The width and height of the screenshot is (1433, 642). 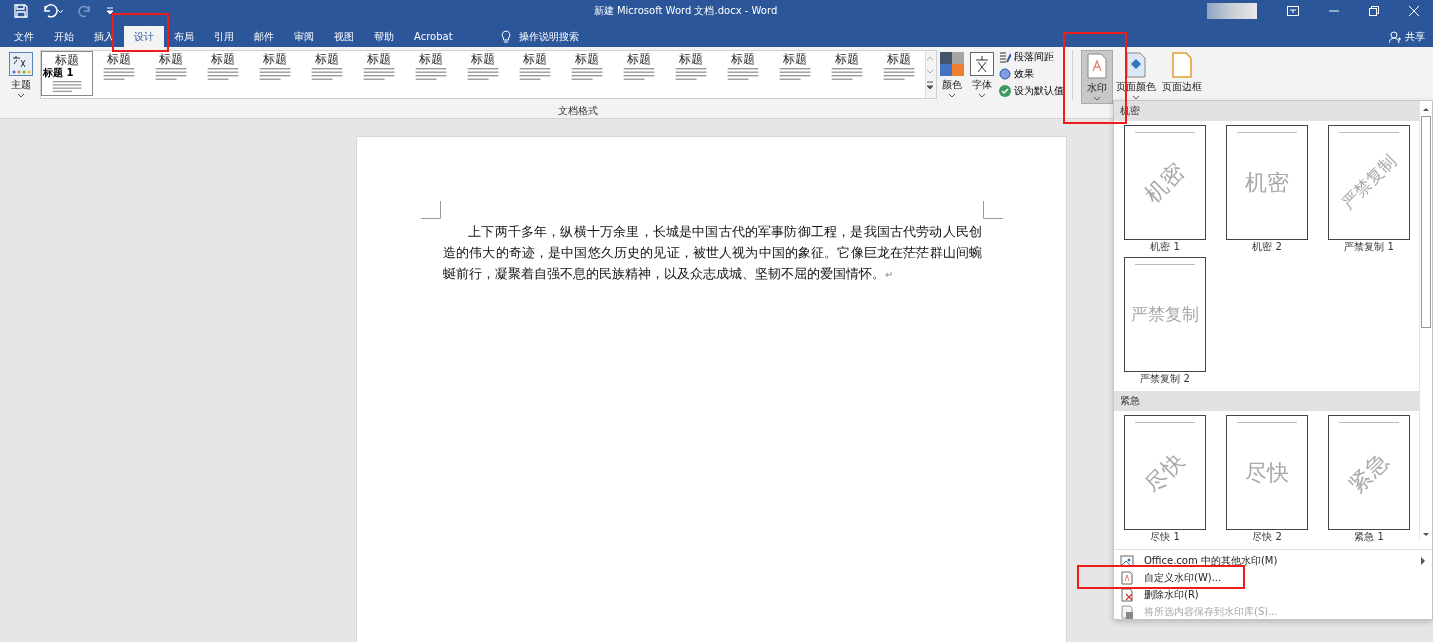 I want to click on watermark-thumbnail: 机密, so click(x=1267, y=182).